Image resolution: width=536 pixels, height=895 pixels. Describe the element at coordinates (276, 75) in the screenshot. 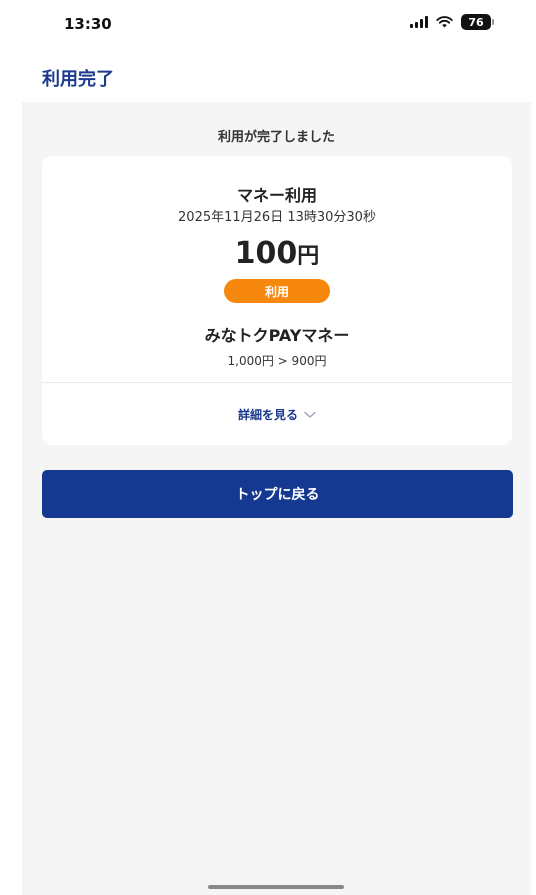

I see `nav-bar: 利用完了` at that location.